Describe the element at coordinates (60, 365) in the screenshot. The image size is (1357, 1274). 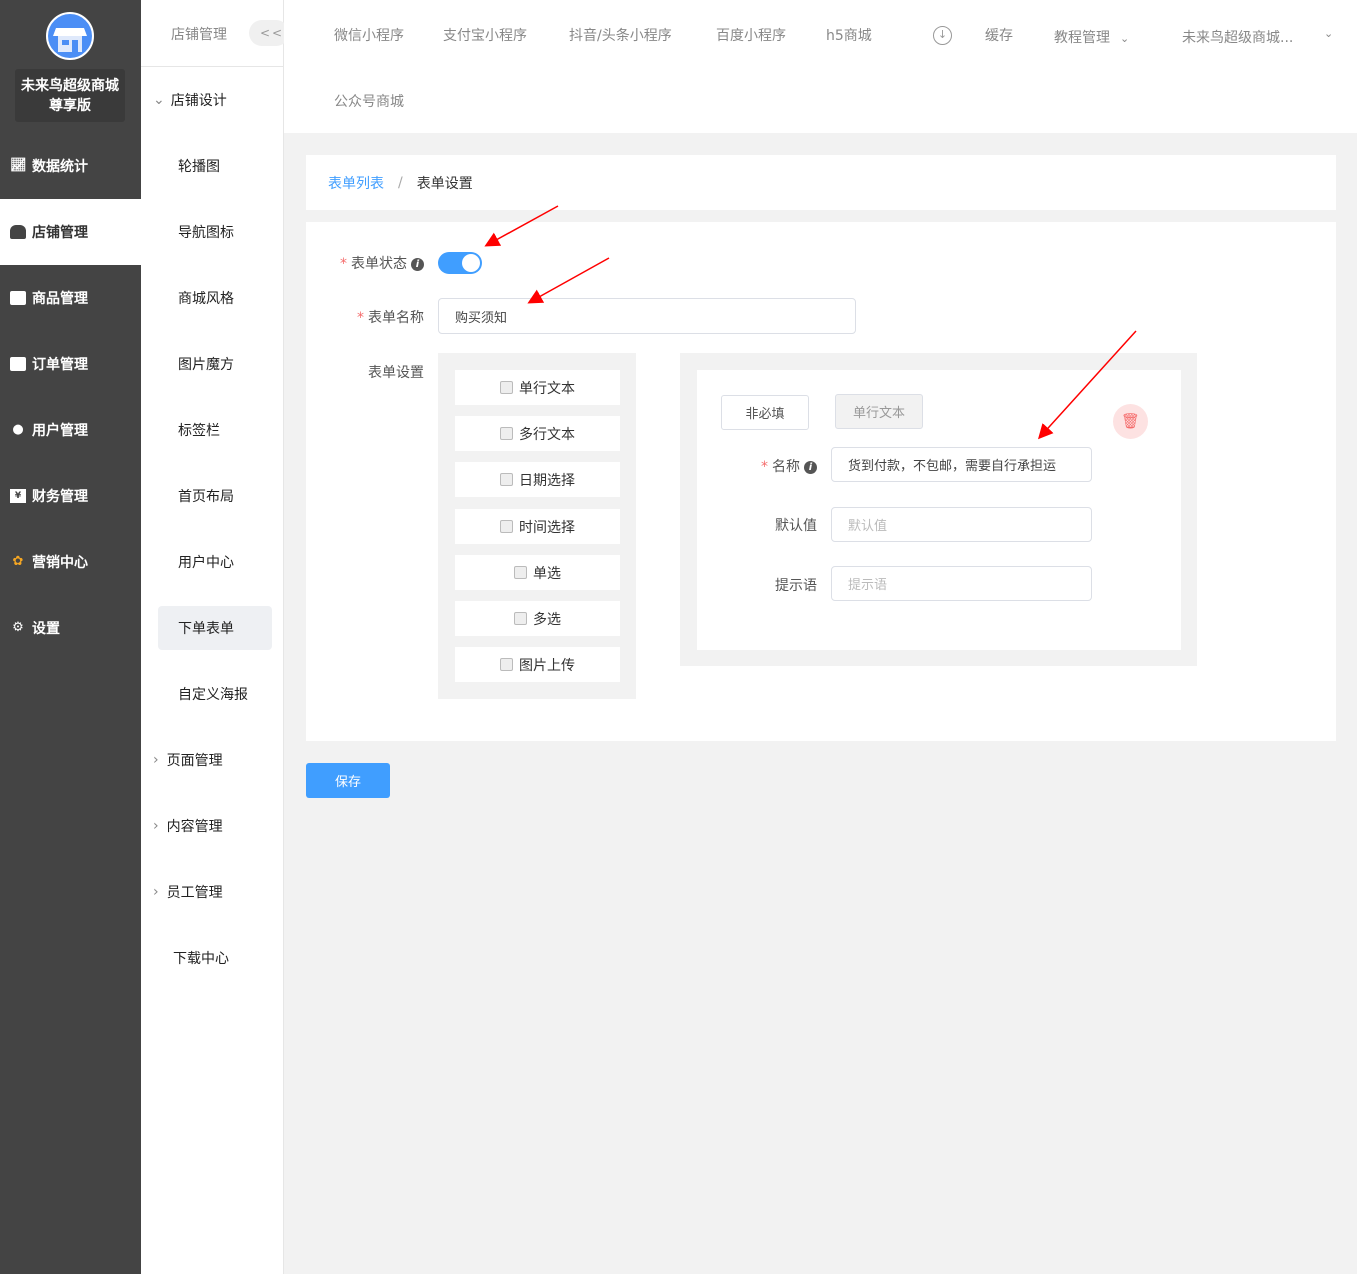
I see `sidebar-item-label: 订单管理` at that location.